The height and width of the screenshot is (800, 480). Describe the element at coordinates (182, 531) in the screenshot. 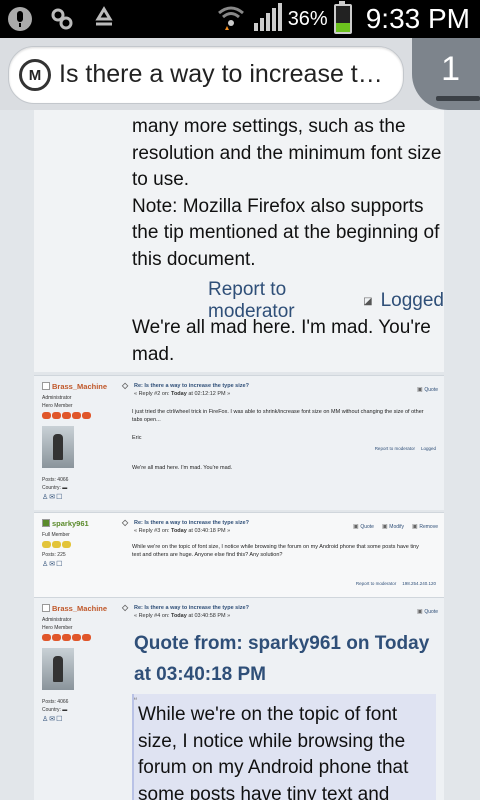

I see `post-meta: « Reply #3 on: Today at 03:40:18 PM »` at that location.